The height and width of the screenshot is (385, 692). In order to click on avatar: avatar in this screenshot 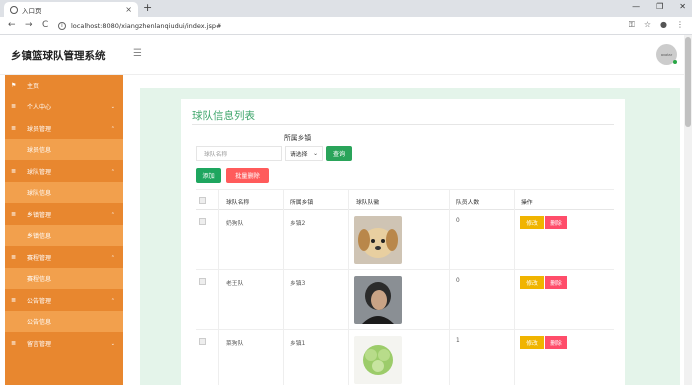, I will do `click(666, 54)`.